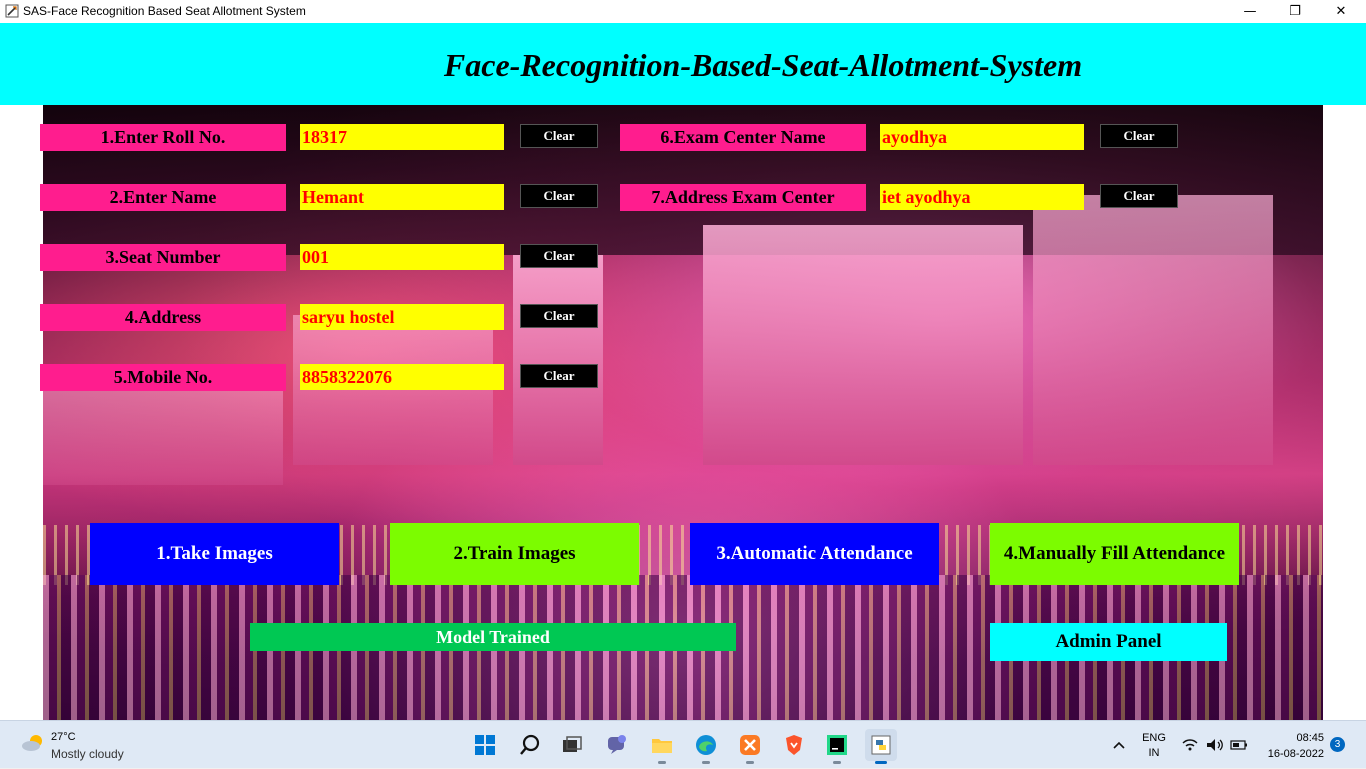 This screenshot has height=769, width=1366. I want to click on name-field: Hemant, so click(402, 197).